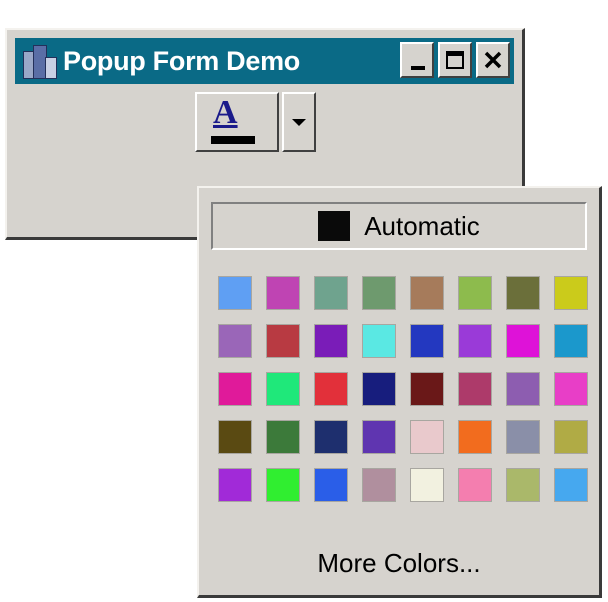 The width and height of the screenshot is (608, 602). I want to click on automatic-color-swatch, so click(334, 226).